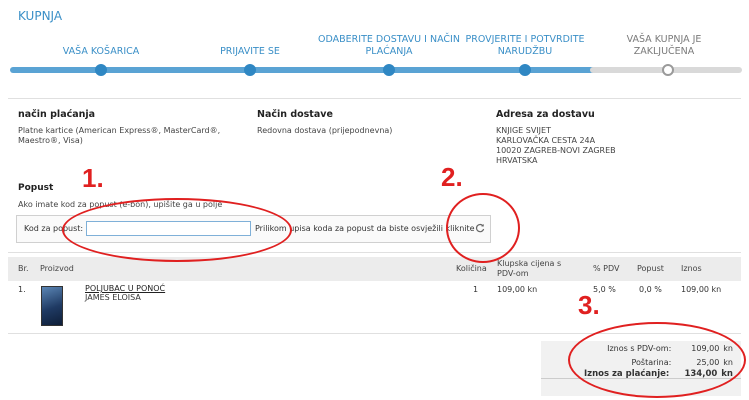 This screenshot has width=749, height=400. I want to click on col-quantity: Količina, so click(471, 268).